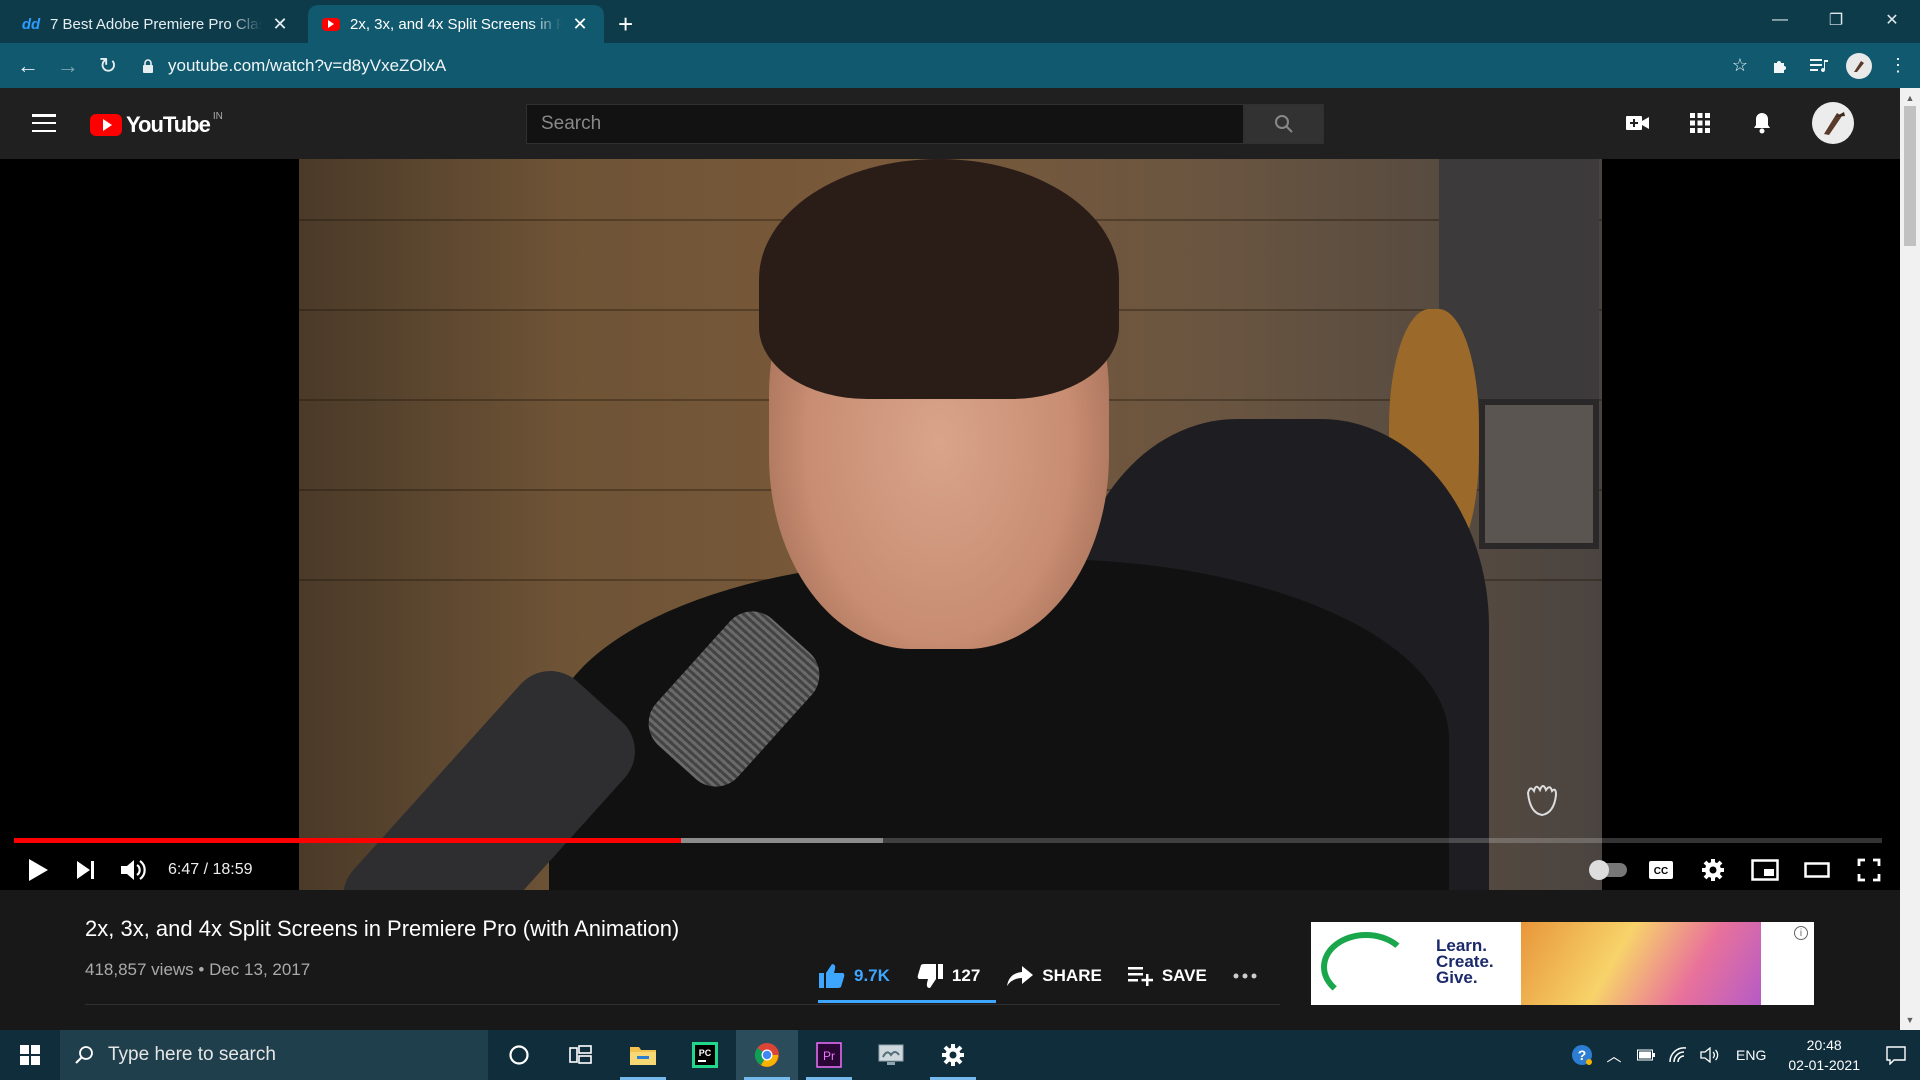 Image resolution: width=1920 pixels, height=1080 pixels. I want to click on scroll-thumb, so click(1910, 176).